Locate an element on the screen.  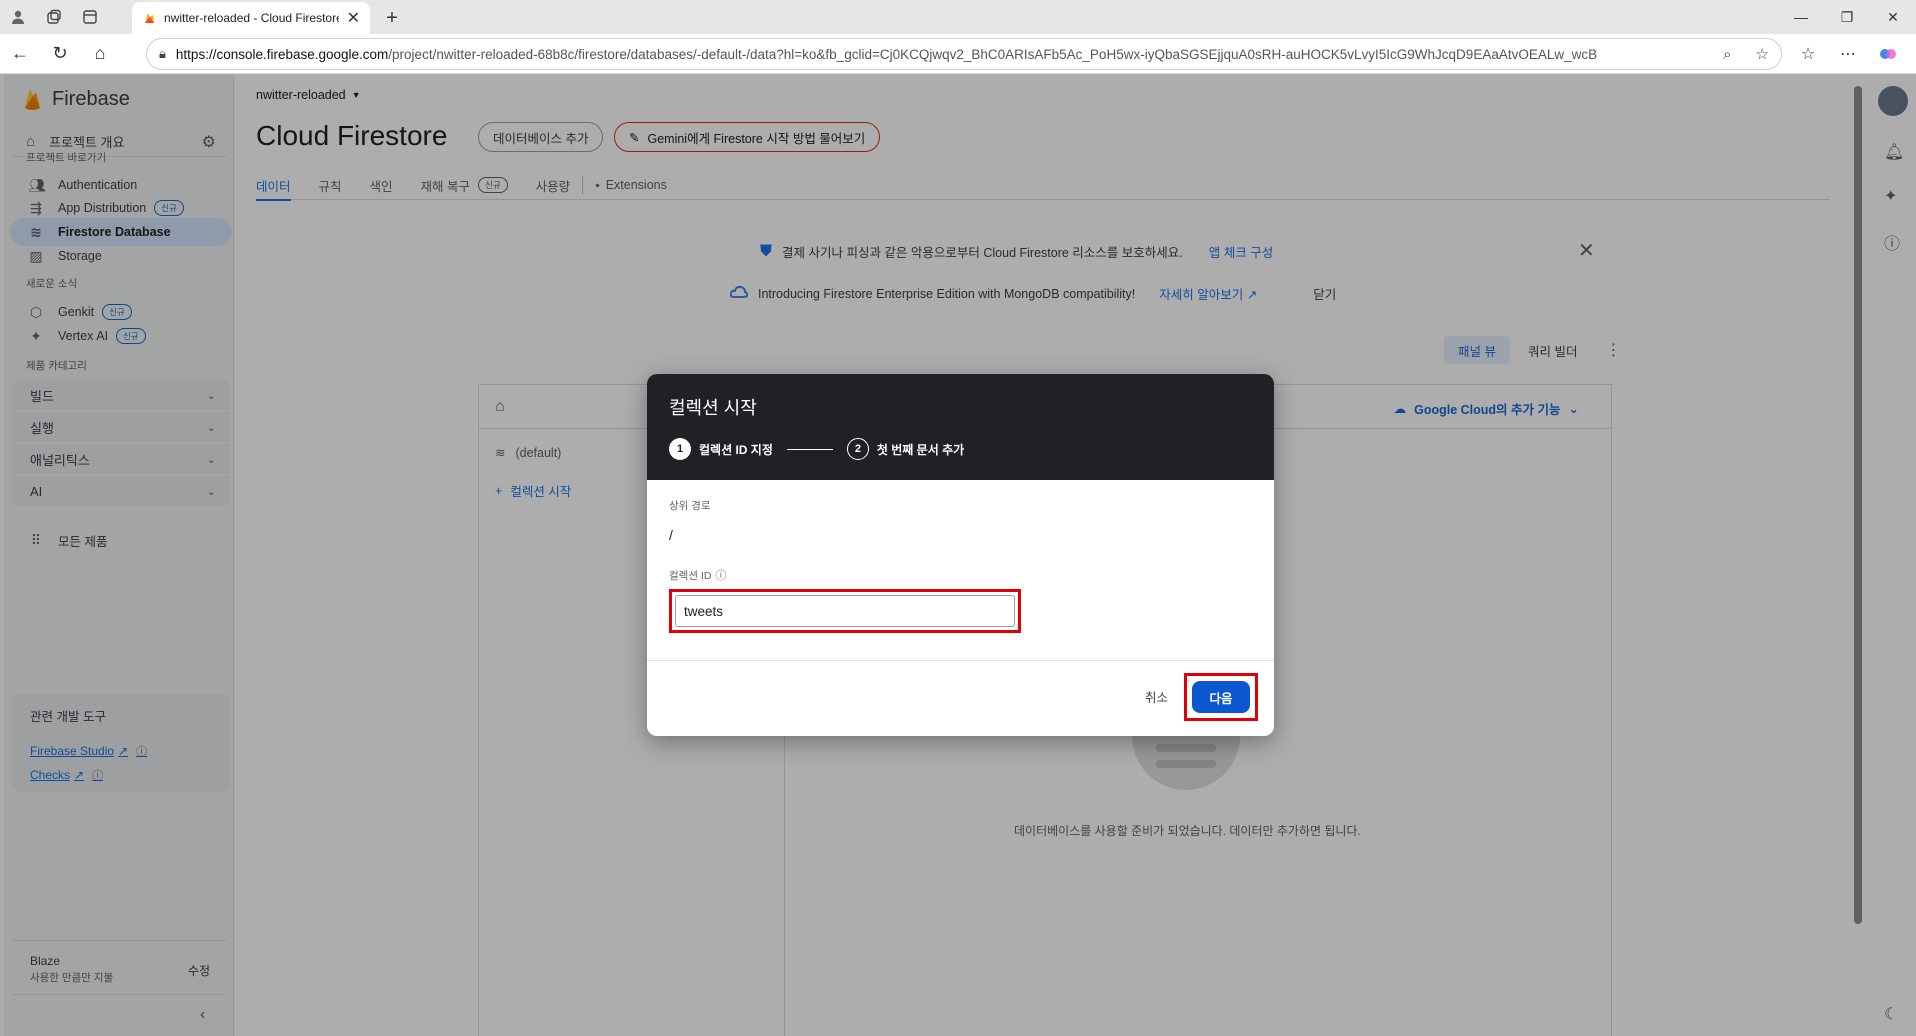
home-icon: ⌂ is located at coordinates (100, 54).